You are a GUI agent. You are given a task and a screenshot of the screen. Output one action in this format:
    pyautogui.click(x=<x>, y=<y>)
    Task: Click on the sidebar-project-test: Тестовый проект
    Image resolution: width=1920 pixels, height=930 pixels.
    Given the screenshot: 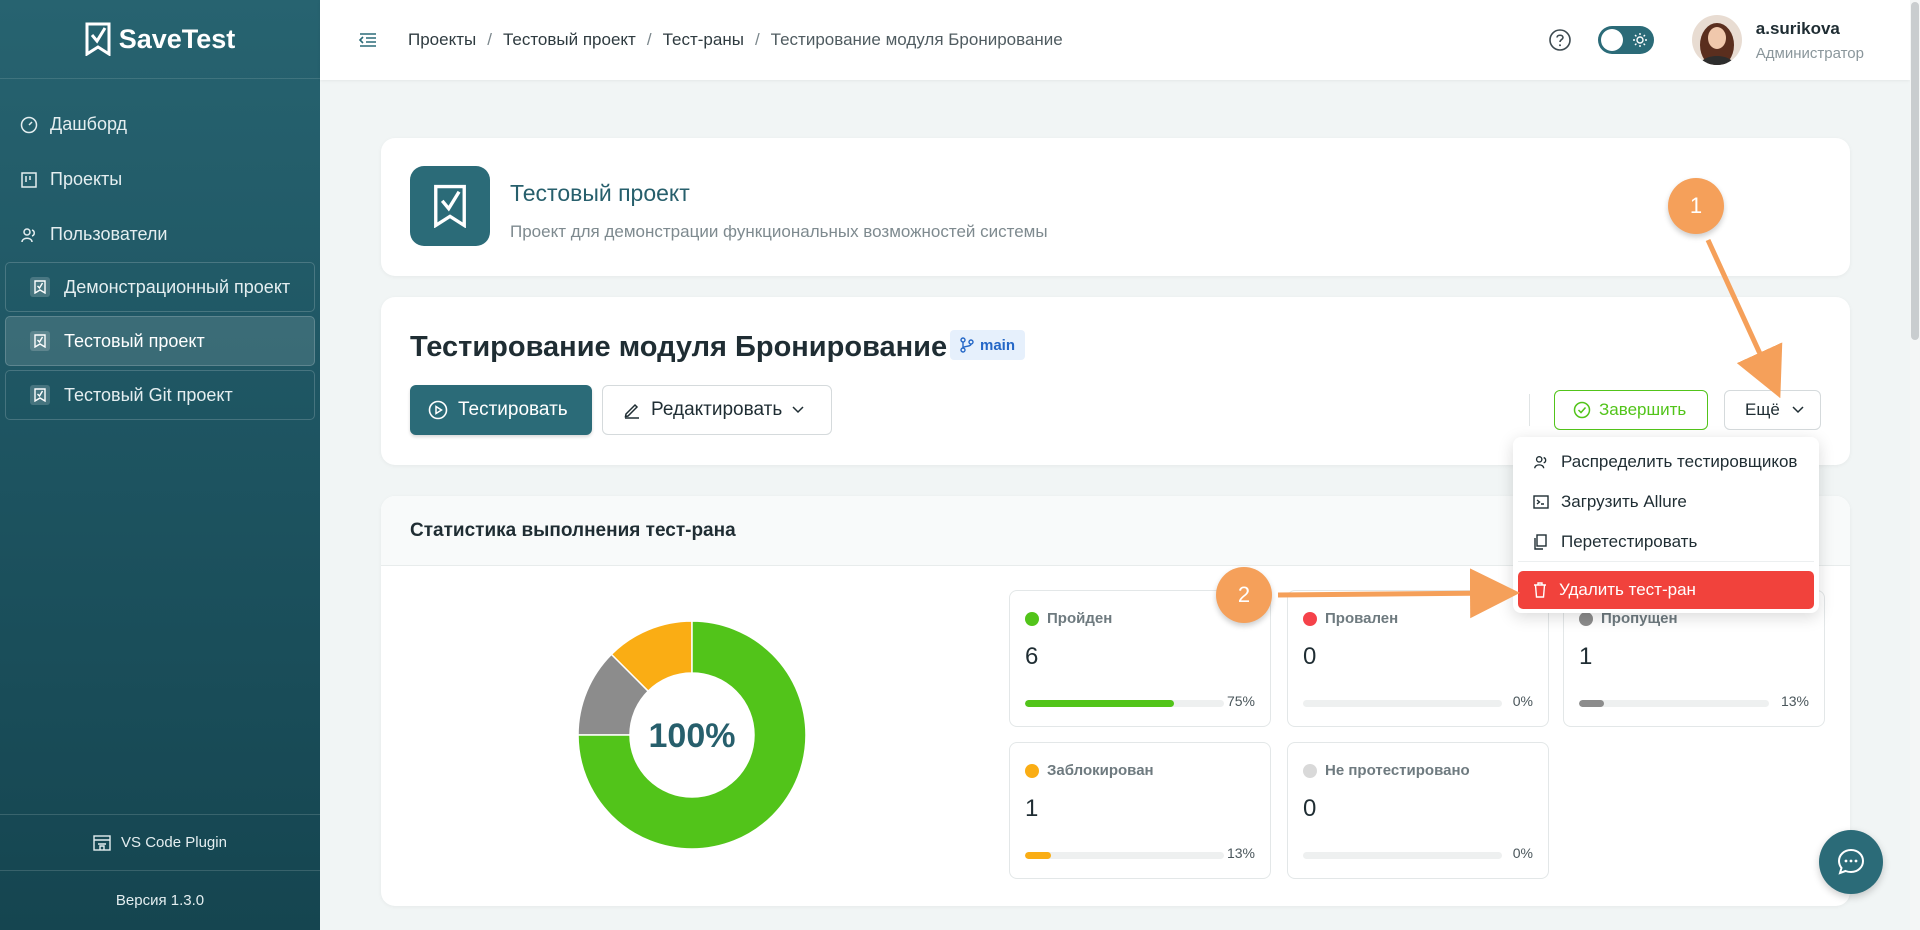 What is the action you would take?
    pyautogui.click(x=160, y=341)
    